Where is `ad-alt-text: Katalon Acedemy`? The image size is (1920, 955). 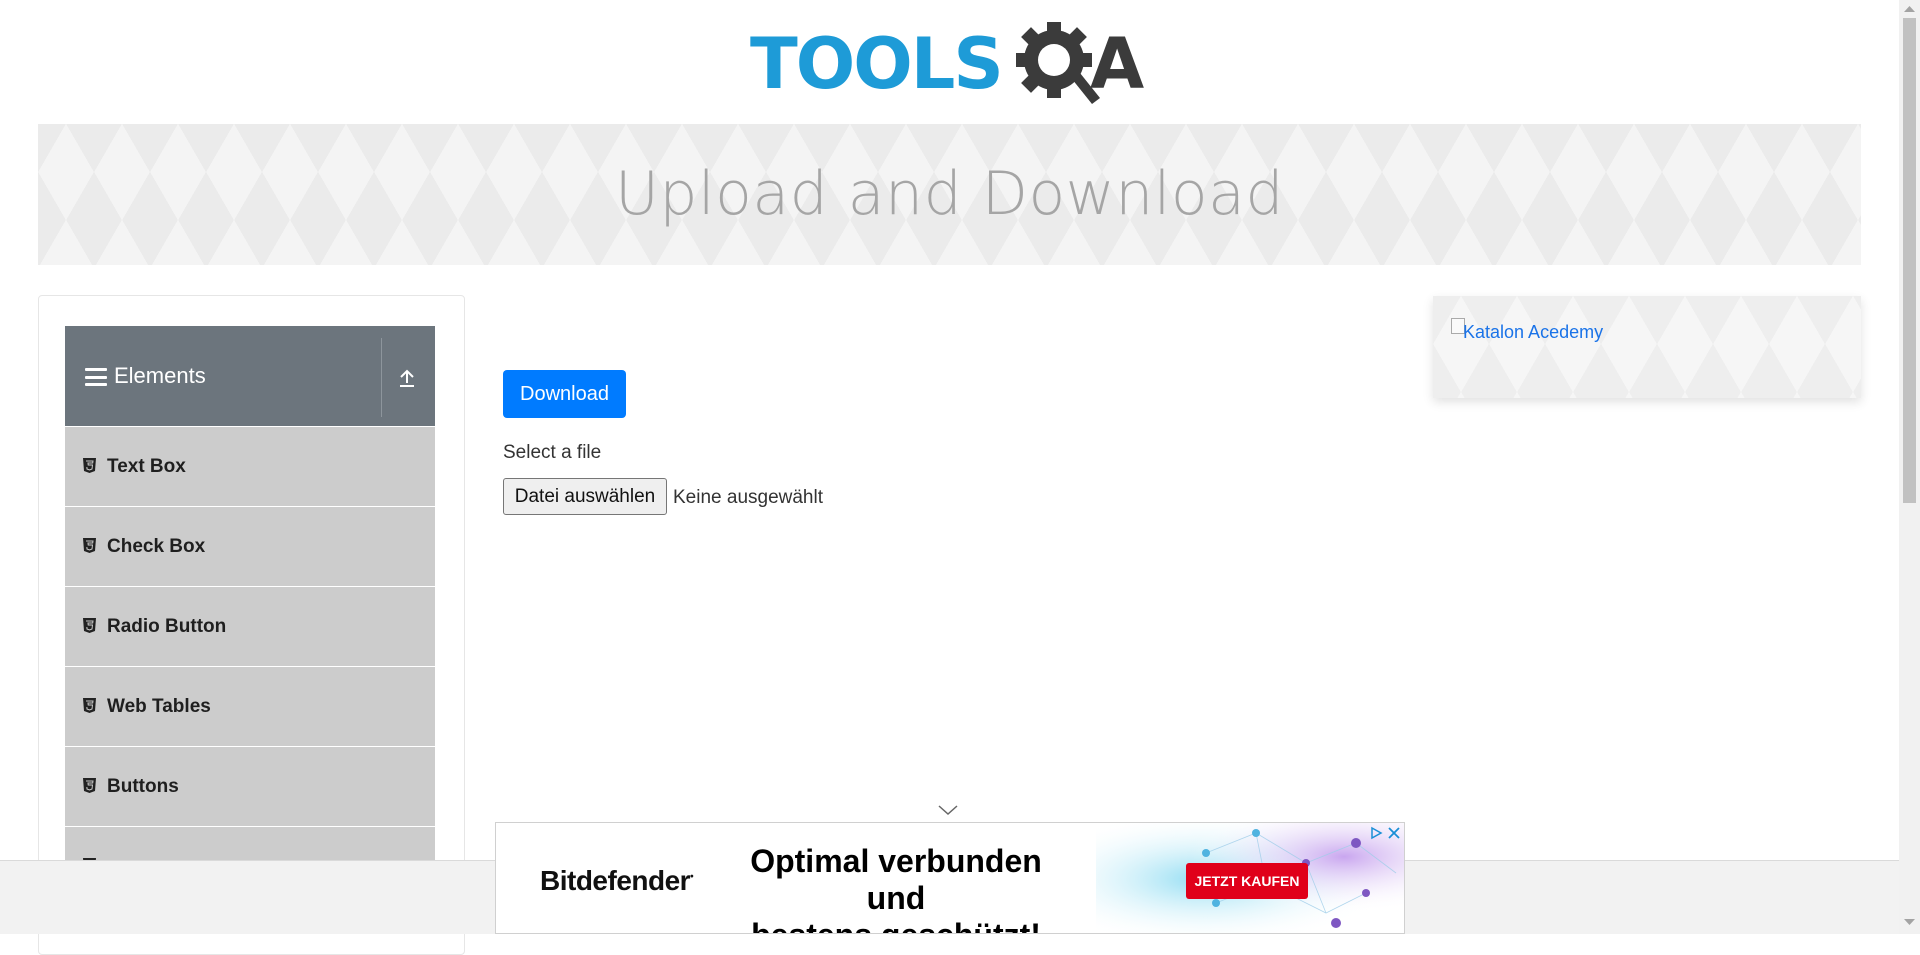
ad-alt-text: Katalon Acedemy is located at coordinates (1533, 332).